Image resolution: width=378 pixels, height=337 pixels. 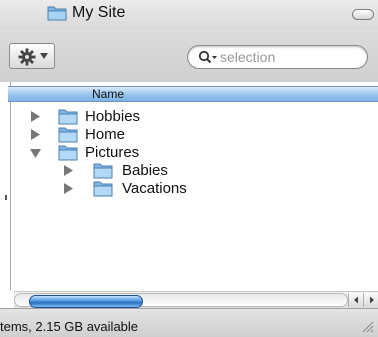 I want to click on search-field, so click(x=277, y=57).